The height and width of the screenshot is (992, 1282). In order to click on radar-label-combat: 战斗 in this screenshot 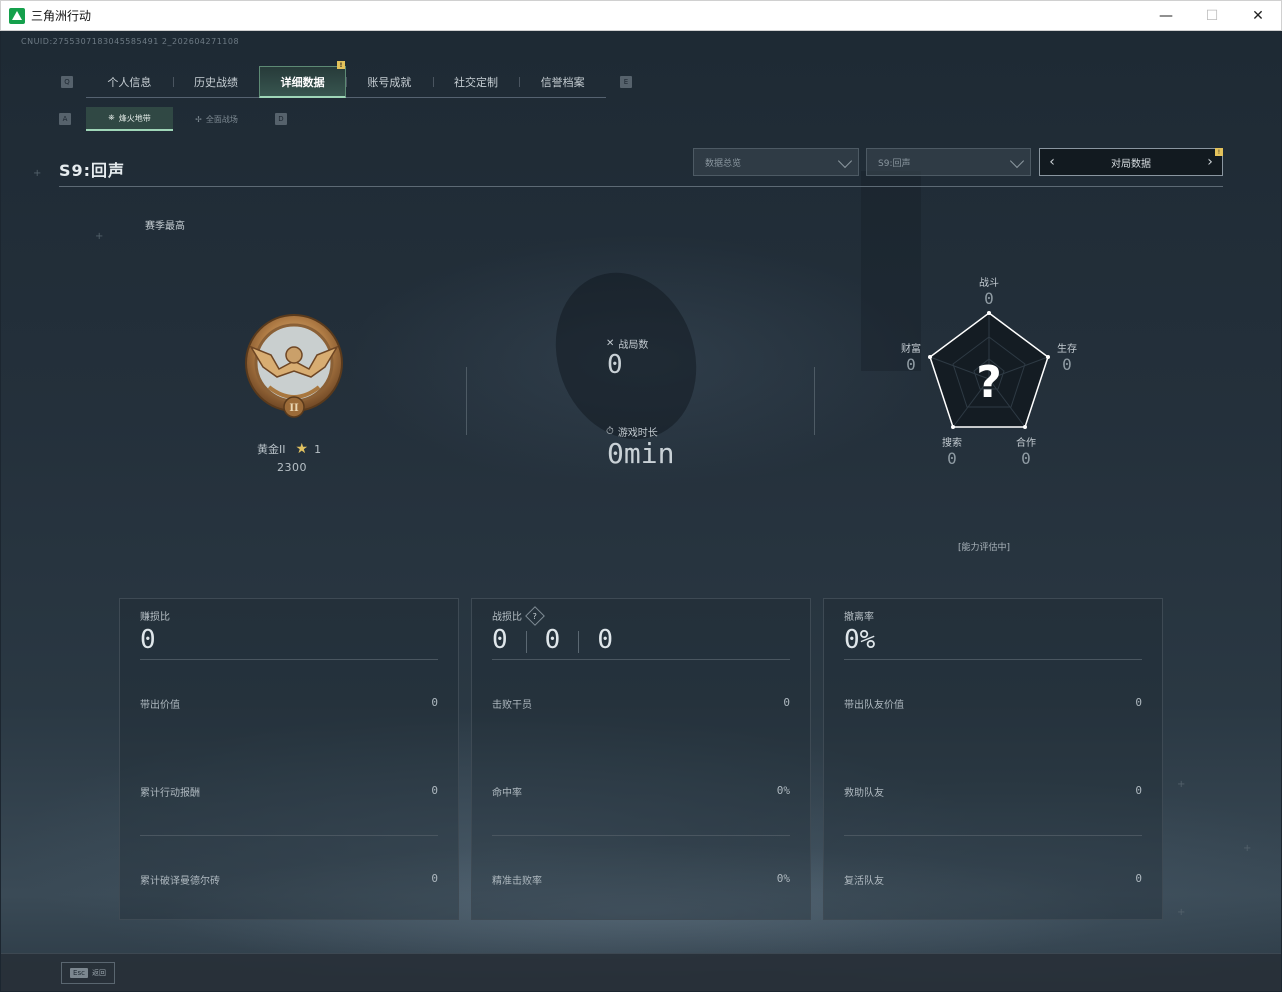, I will do `click(989, 283)`.